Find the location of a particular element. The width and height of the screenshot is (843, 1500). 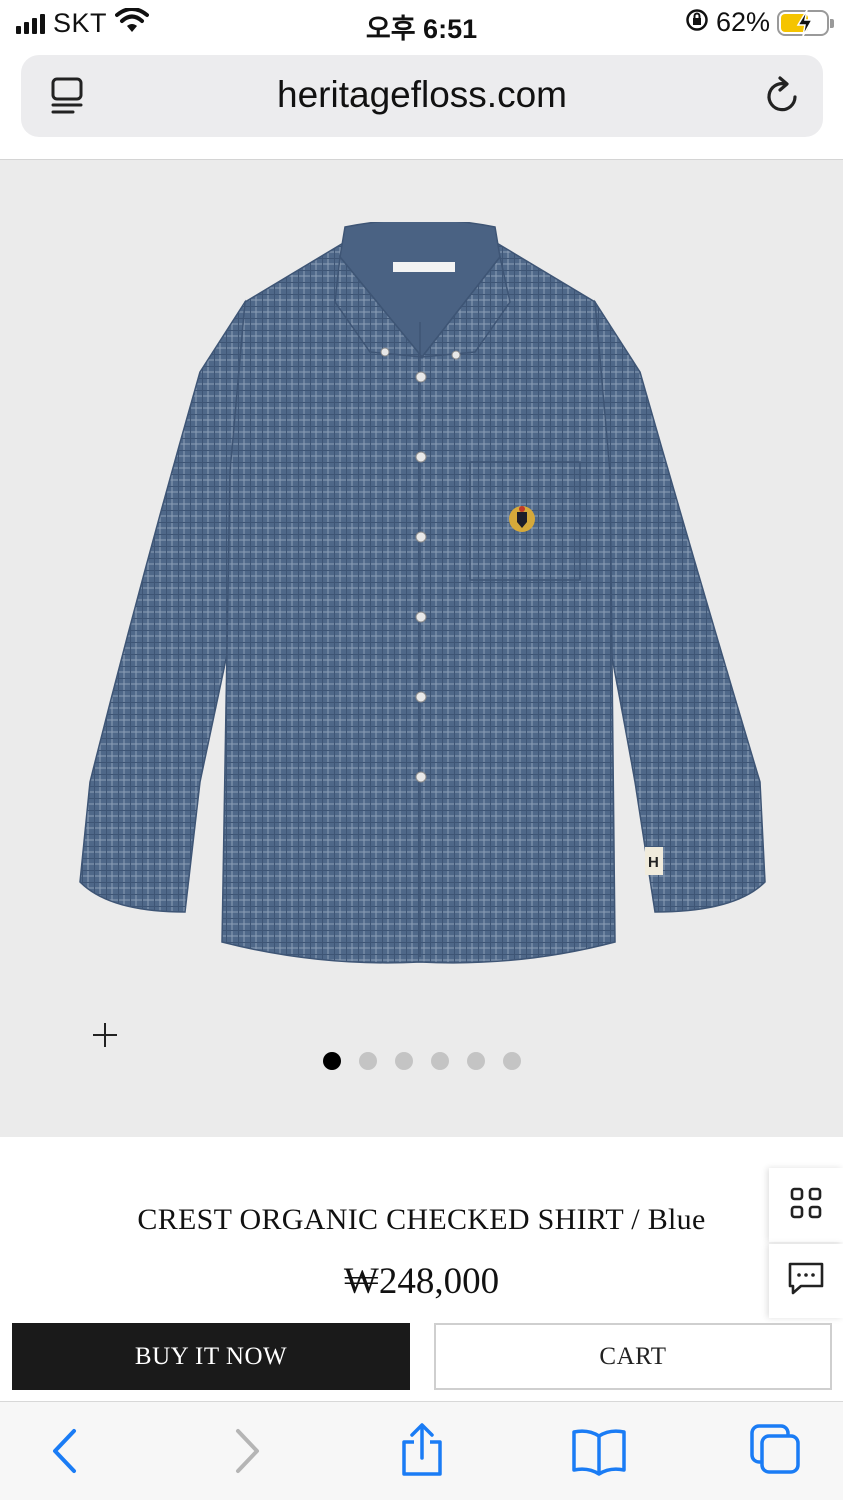

address-bar: heritagefloss.com is located at coordinates (422, 96).